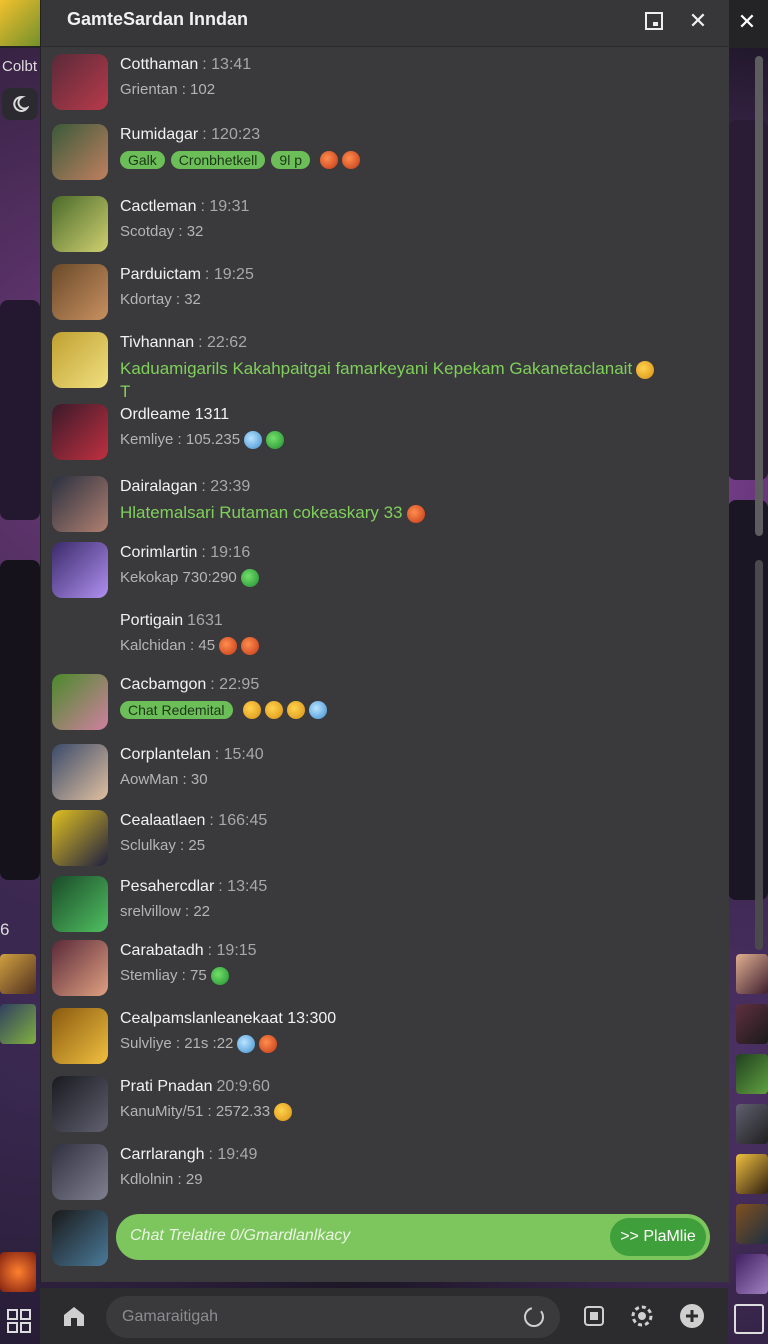 This screenshot has width=768, height=1344. Describe the element at coordinates (171, 621) in the screenshot. I see `message-author: Portigain 1631` at that location.